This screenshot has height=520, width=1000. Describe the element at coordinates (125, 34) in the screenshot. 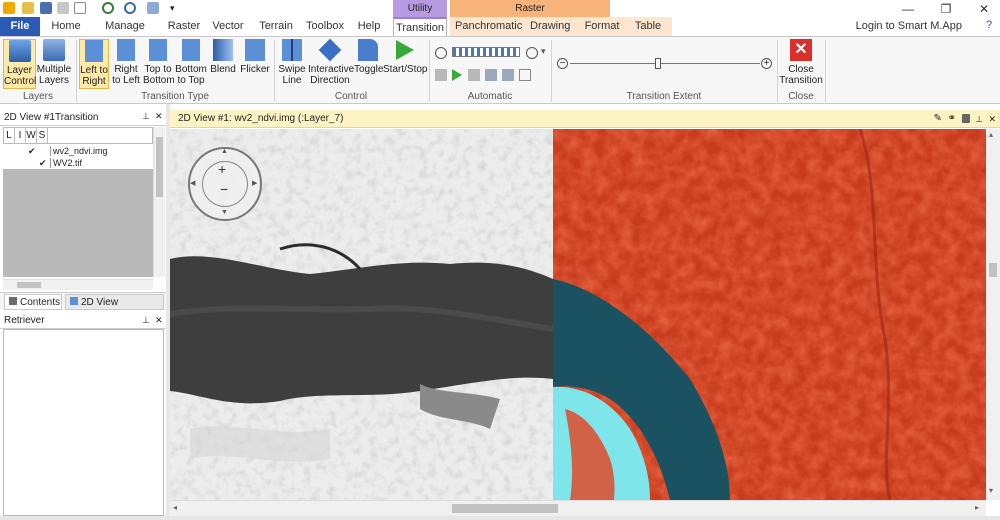

I see `tab-manage-data: Manage Data` at that location.